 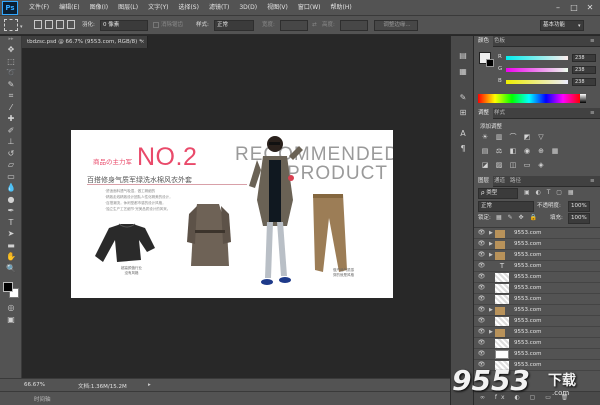 What do you see at coordinates (513, 151) in the screenshot?
I see `black-white-icon: ◧` at bounding box center [513, 151].